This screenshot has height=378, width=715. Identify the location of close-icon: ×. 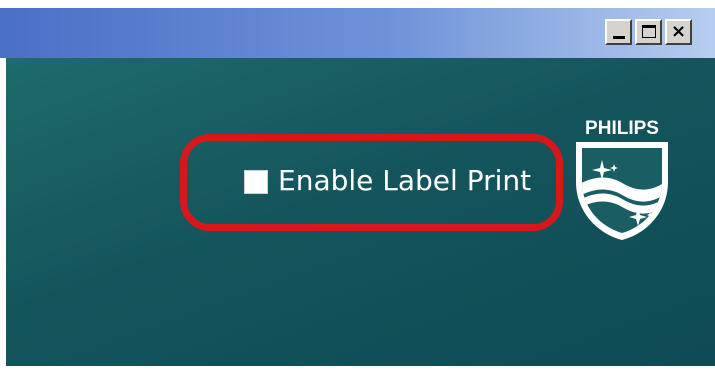
(678, 31).